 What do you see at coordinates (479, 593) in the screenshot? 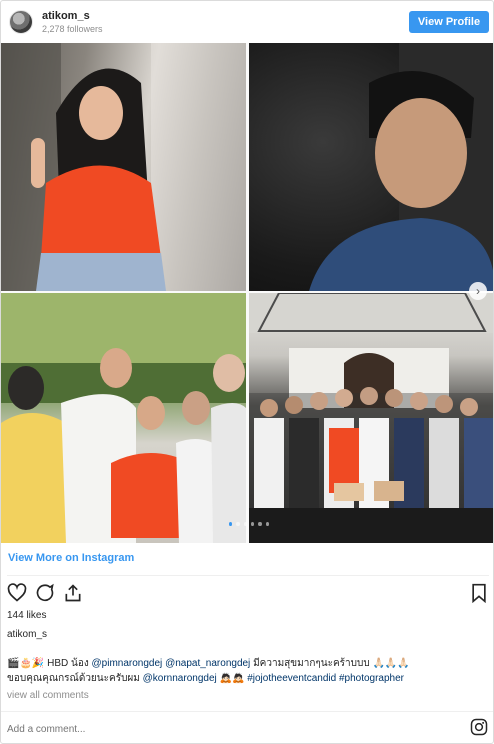
I see `bookmark-icon` at bounding box center [479, 593].